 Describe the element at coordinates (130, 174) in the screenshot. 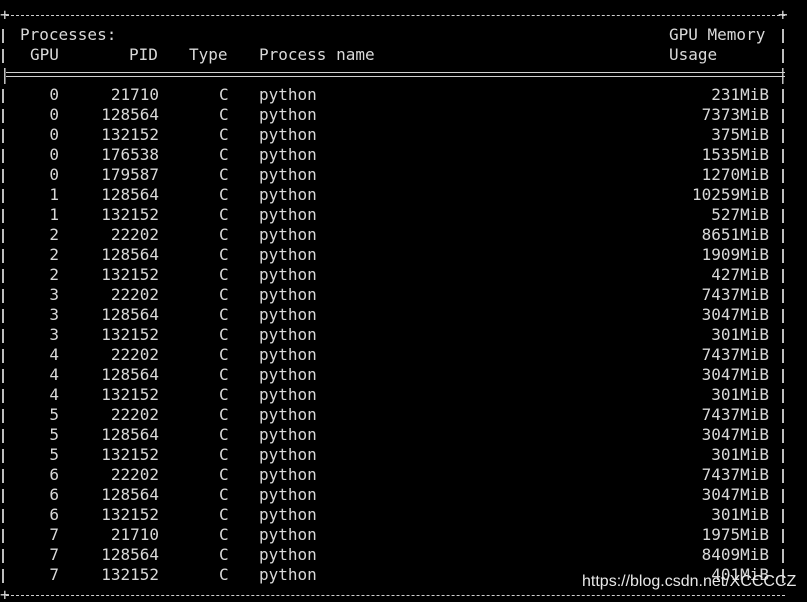

I see `cell-pid: 179587` at that location.